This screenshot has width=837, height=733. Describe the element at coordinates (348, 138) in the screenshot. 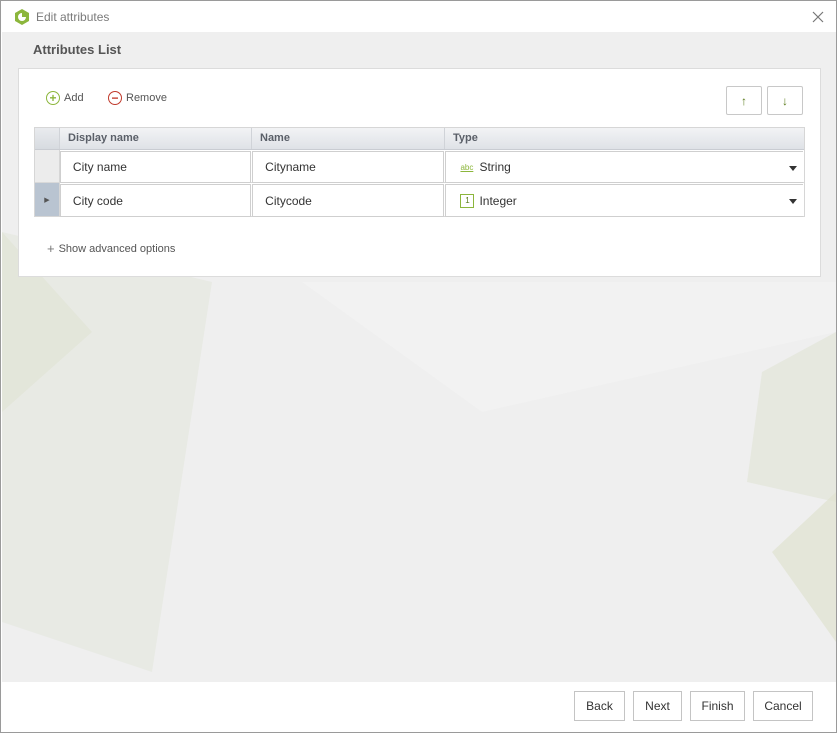

I see `column-header-name: Name` at that location.